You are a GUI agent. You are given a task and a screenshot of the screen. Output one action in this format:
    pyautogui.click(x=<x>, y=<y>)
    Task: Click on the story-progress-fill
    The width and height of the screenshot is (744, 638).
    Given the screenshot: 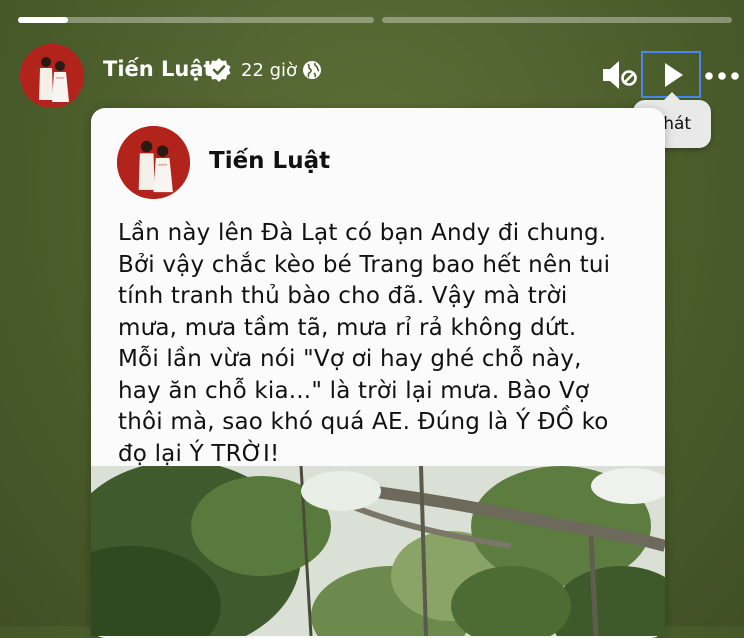 What is the action you would take?
    pyautogui.click(x=43, y=20)
    